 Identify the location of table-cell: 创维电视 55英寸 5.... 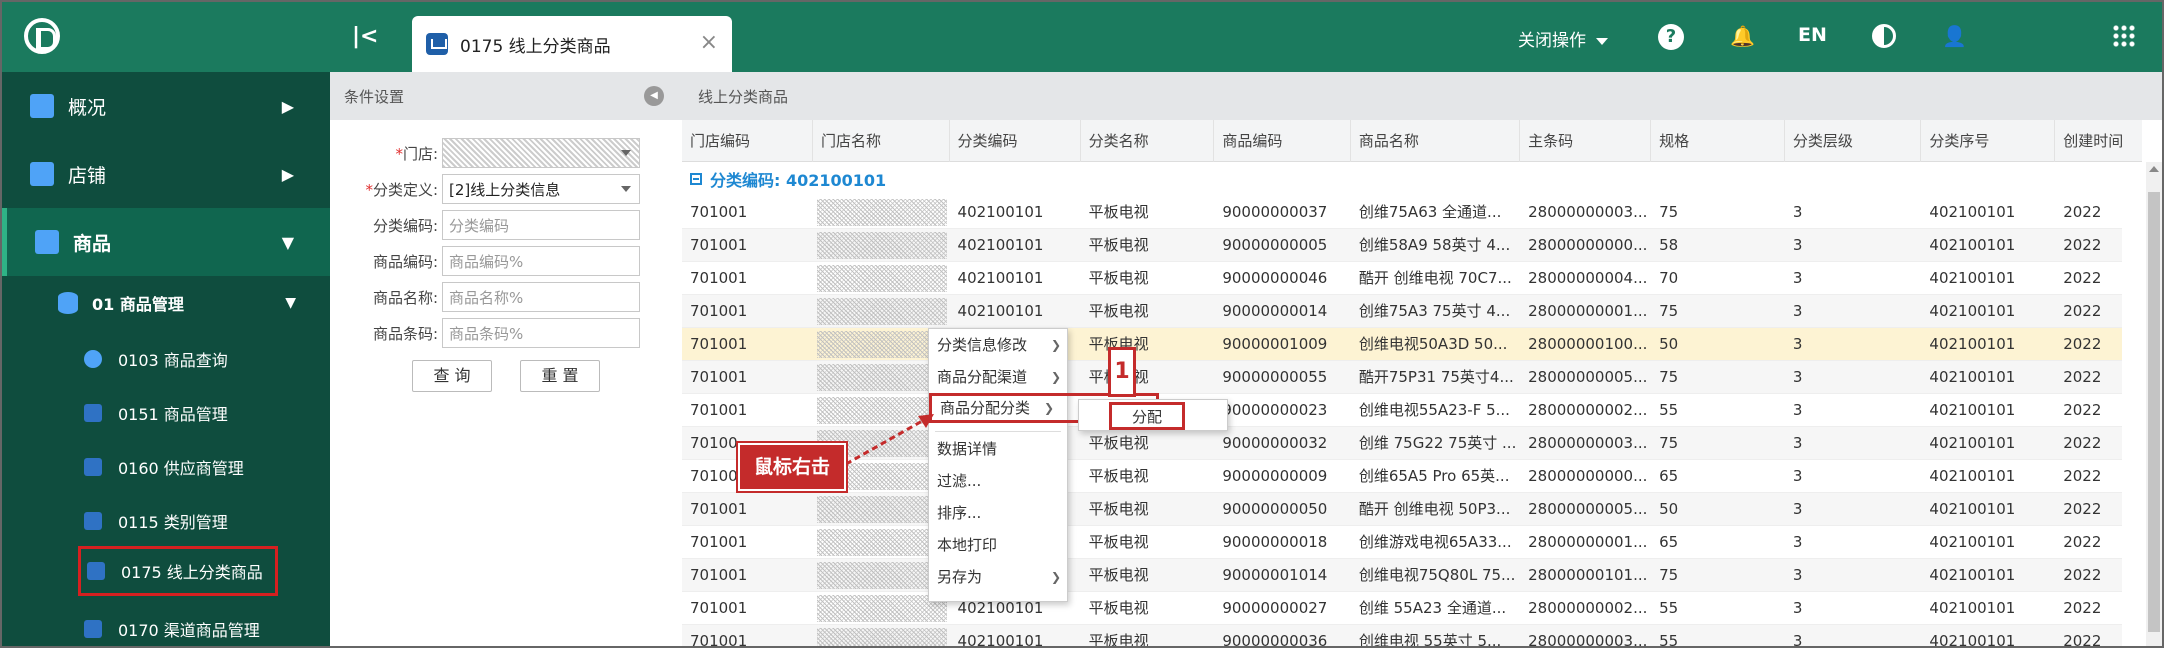
(1430, 640).